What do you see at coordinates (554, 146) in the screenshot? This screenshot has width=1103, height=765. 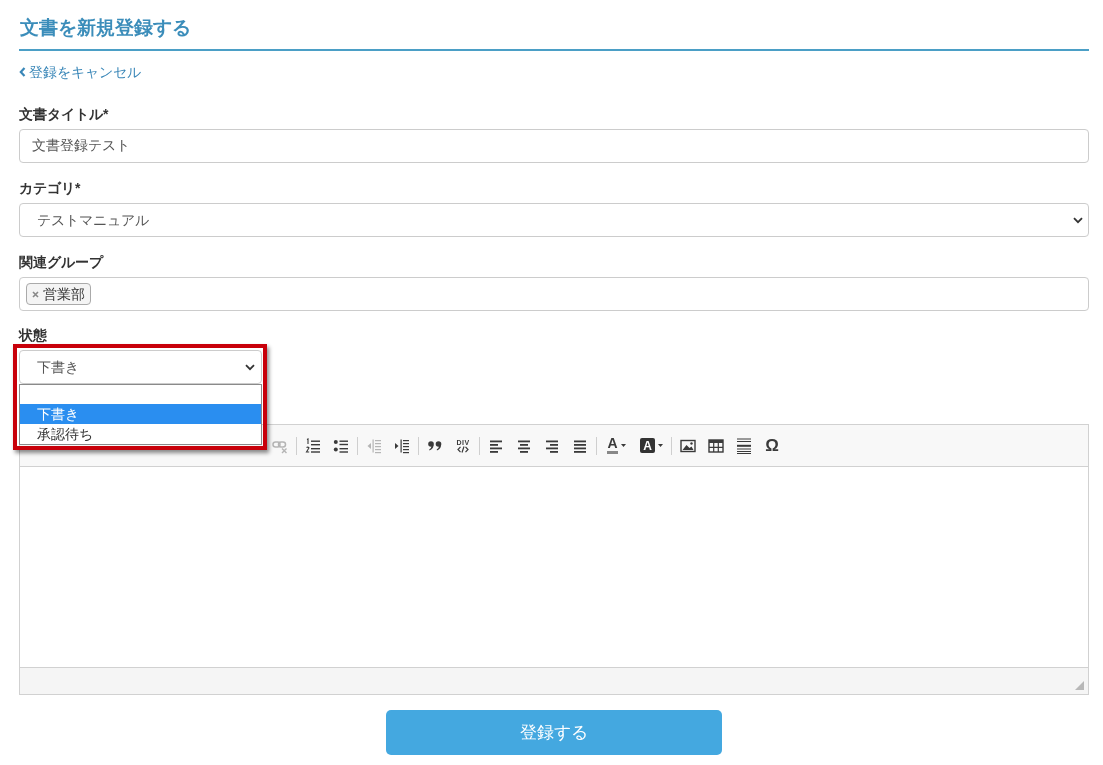 I see `title-input: 文書登録テスト` at bounding box center [554, 146].